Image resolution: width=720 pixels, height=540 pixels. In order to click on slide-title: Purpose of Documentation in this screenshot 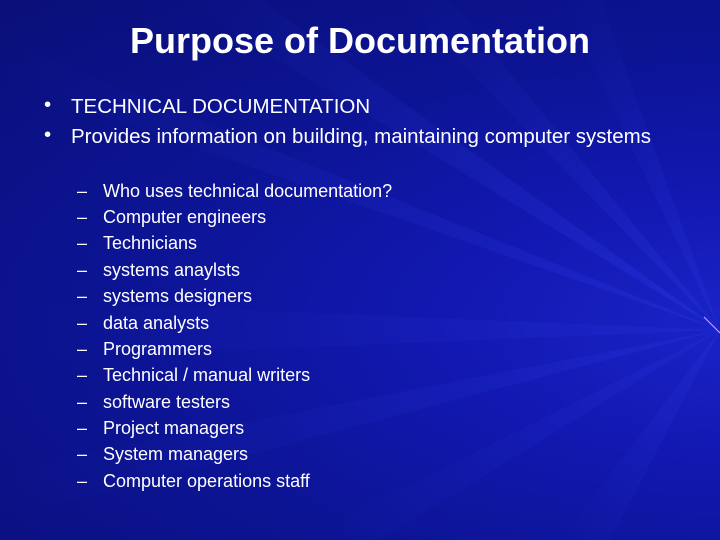, I will do `click(360, 40)`.